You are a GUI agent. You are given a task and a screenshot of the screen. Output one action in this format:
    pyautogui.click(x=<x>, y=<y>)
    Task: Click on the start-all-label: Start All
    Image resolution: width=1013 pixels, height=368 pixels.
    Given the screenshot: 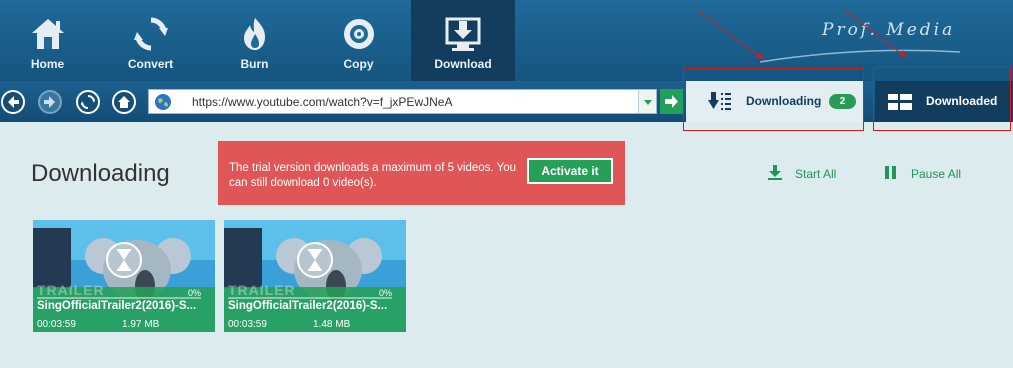 What is the action you would take?
    pyautogui.click(x=816, y=174)
    